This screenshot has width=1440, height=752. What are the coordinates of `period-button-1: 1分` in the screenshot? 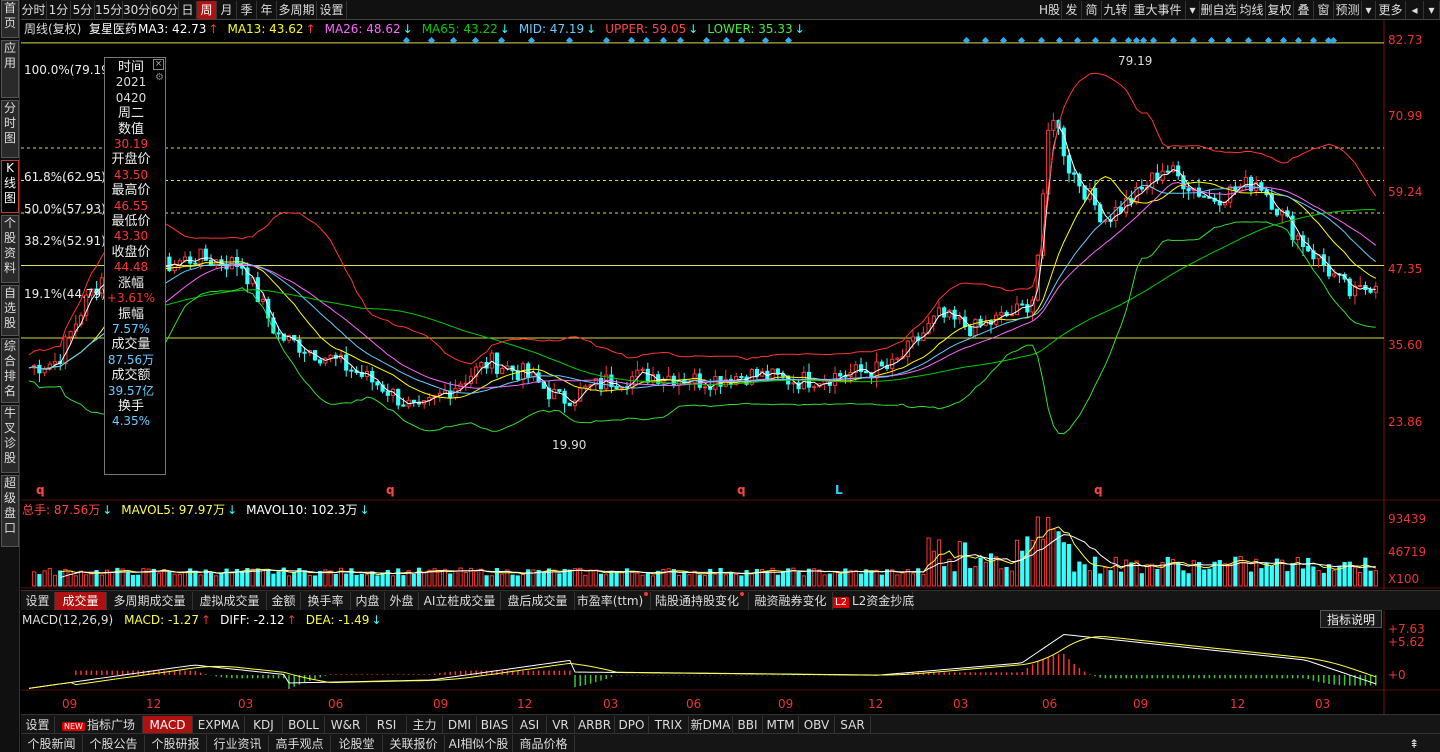 It's located at (59, 10).